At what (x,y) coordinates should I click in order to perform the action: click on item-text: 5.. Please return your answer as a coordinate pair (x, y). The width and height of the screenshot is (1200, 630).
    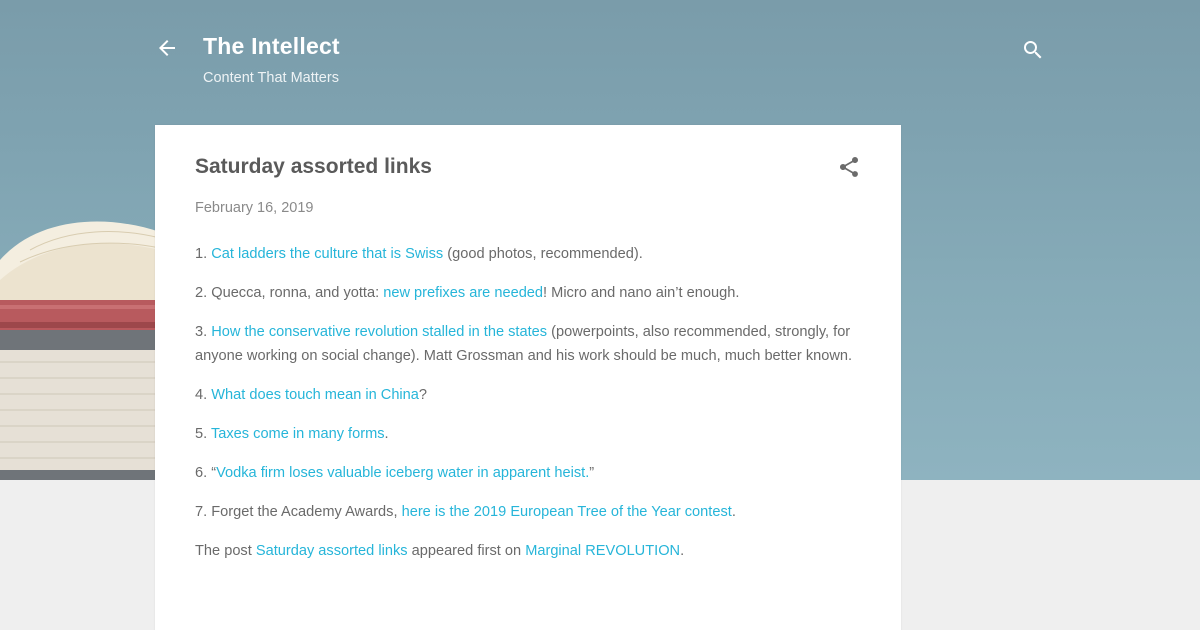
    Looking at the image, I should click on (203, 434).